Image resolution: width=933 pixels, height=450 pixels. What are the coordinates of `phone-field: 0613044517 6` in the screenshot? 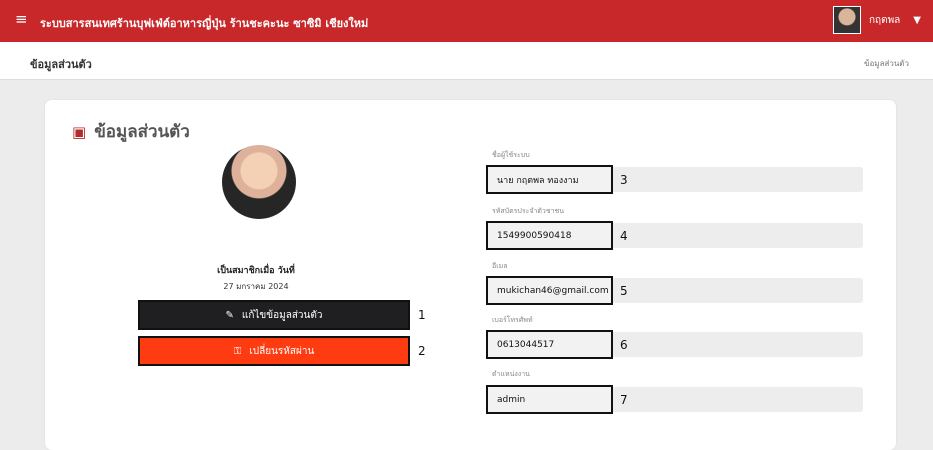 It's located at (674, 344).